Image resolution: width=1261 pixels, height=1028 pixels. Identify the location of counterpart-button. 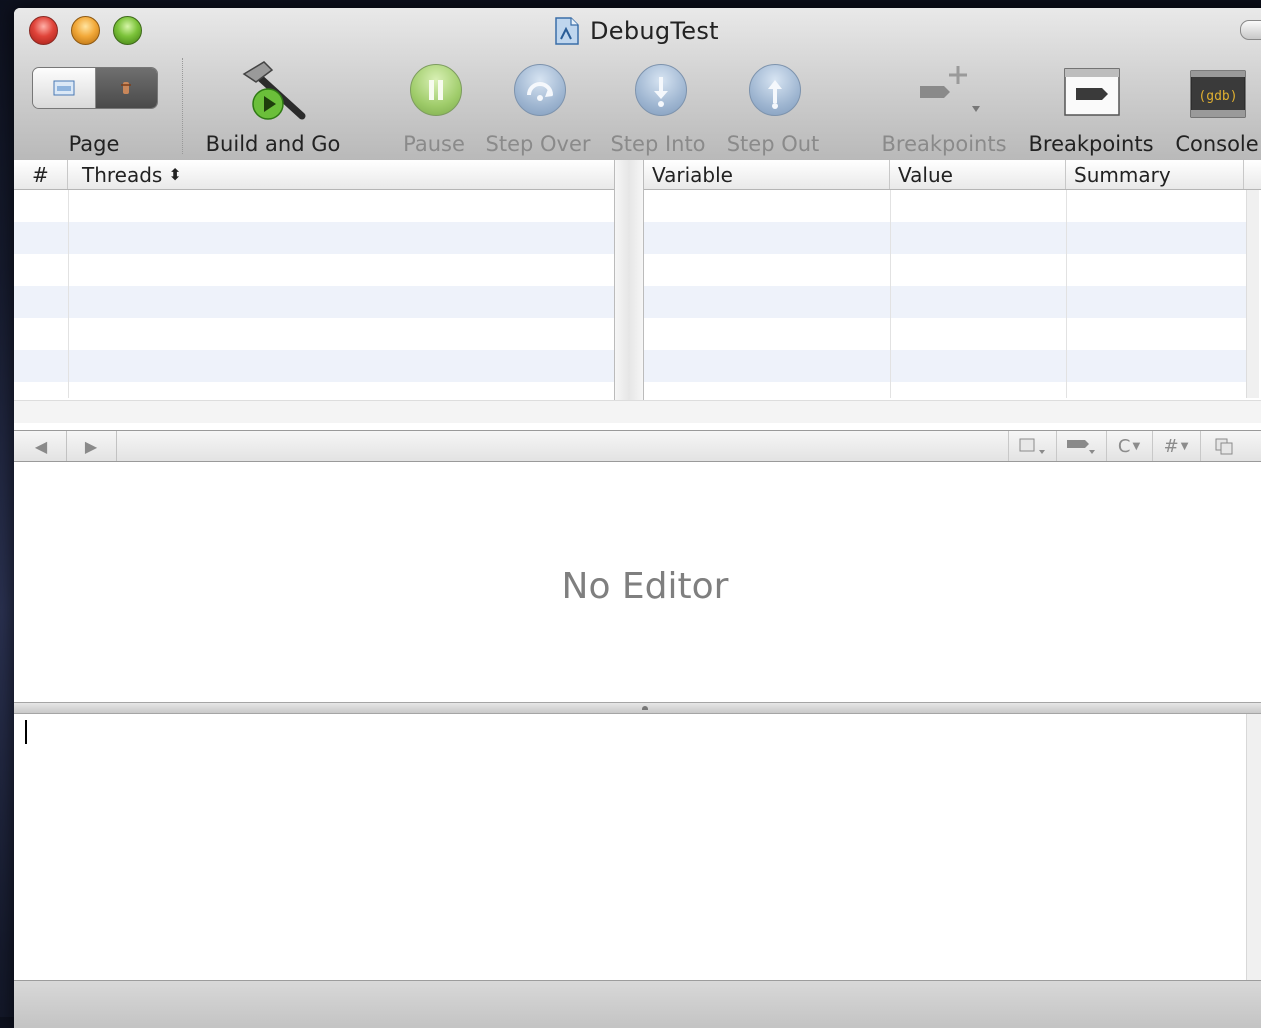
(1223, 446).